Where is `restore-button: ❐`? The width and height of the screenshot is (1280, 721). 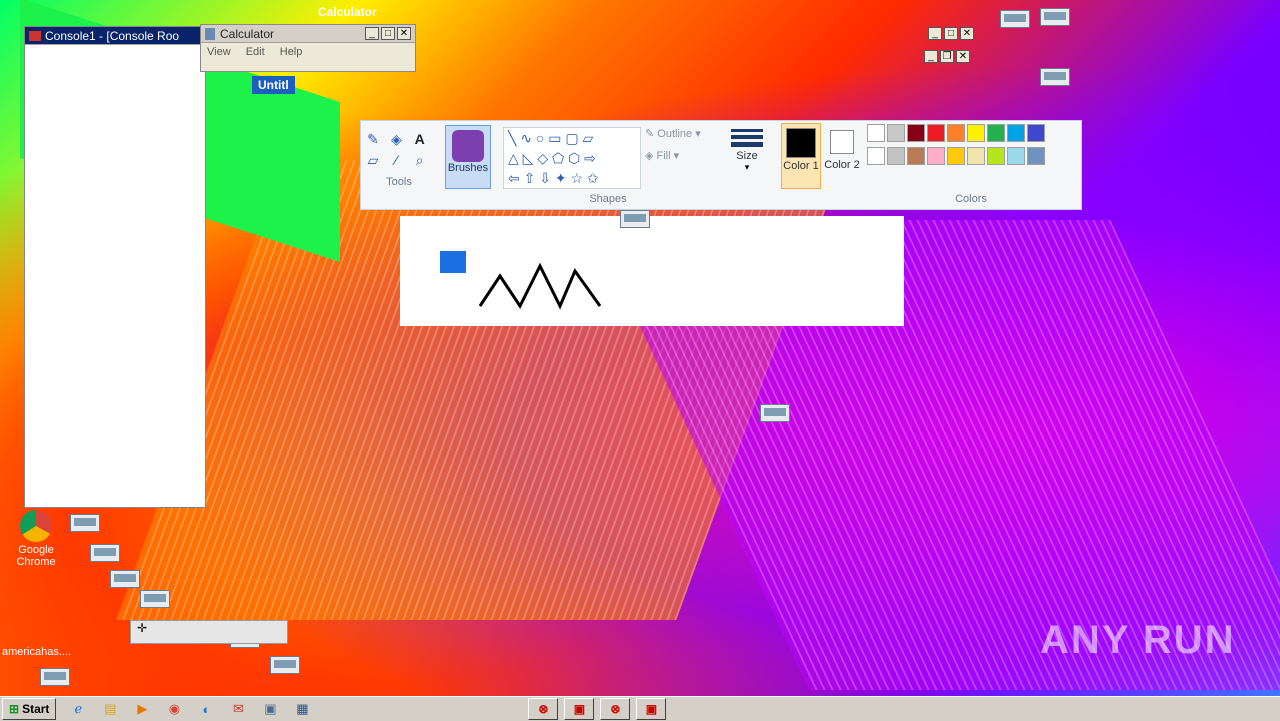 restore-button: ❐ is located at coordinates (947, 56).